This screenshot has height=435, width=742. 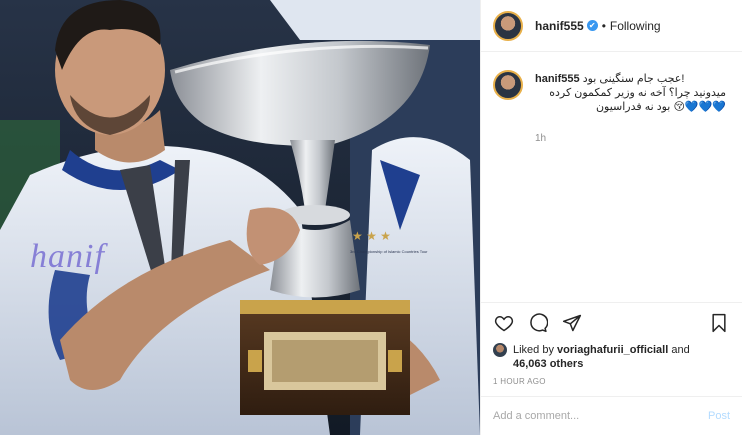 I want to click on liker-username: voriaghafurii_officiall, so click(x=612, y=350).